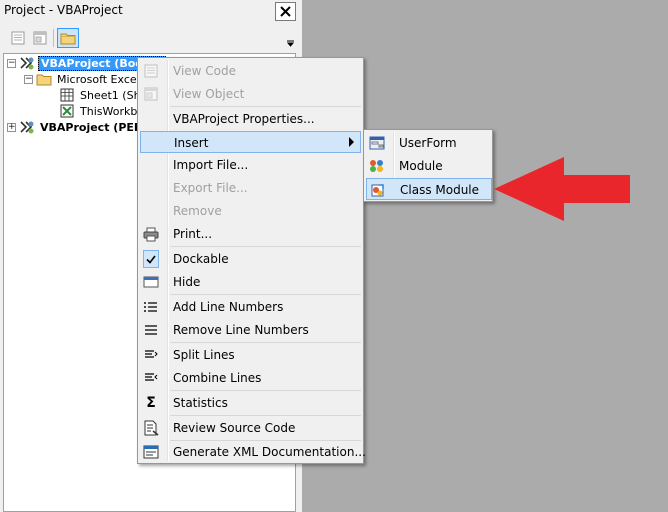 The width and height of the screenshot is (668, 512). I want to click on menu-item-label: Review Source Code, so click(234, 428).